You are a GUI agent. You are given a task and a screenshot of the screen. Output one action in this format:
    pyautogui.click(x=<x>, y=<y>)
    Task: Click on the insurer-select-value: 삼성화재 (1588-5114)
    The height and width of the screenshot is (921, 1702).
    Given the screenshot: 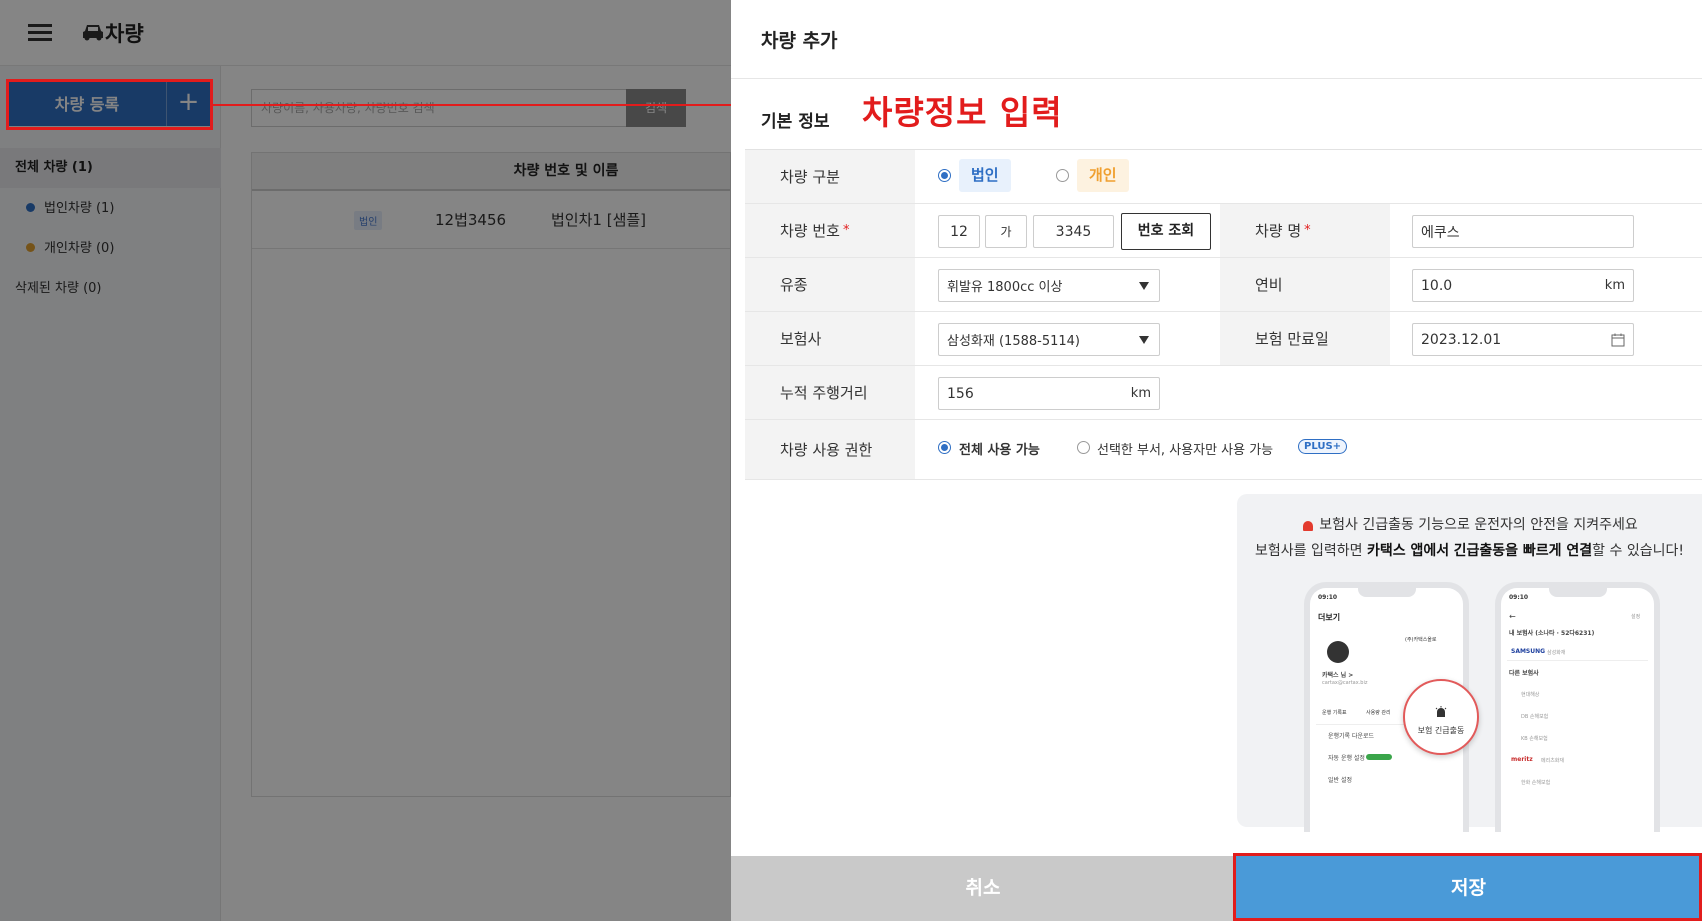 What is the action you would take?
    pyautogui.click(x=1013, y=341)
    